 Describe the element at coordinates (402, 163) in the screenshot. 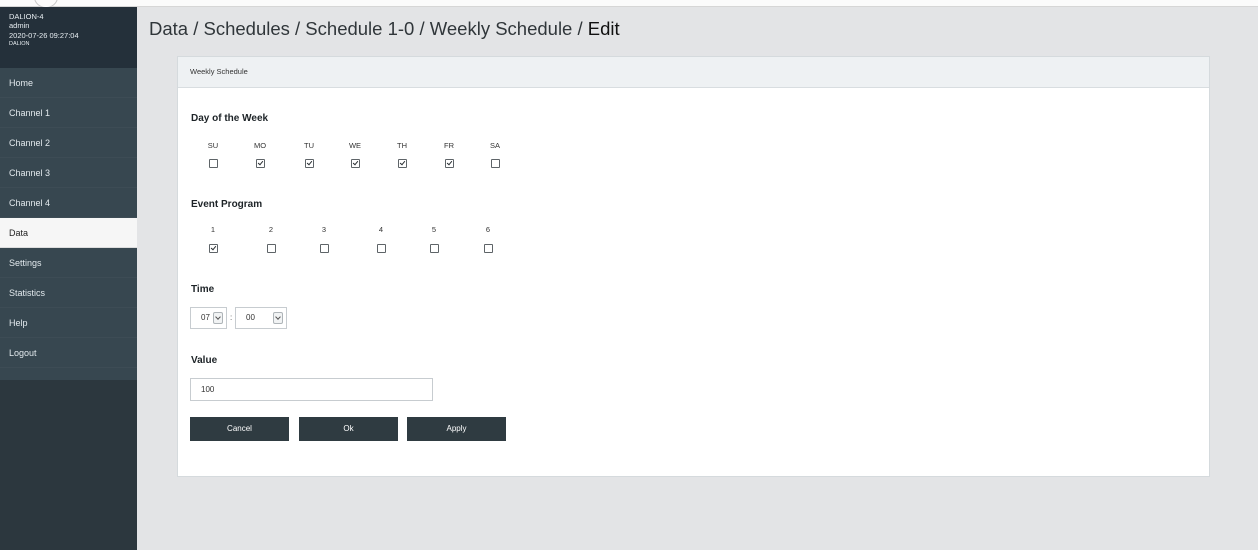

I see `day-checkbox-th` at that location.